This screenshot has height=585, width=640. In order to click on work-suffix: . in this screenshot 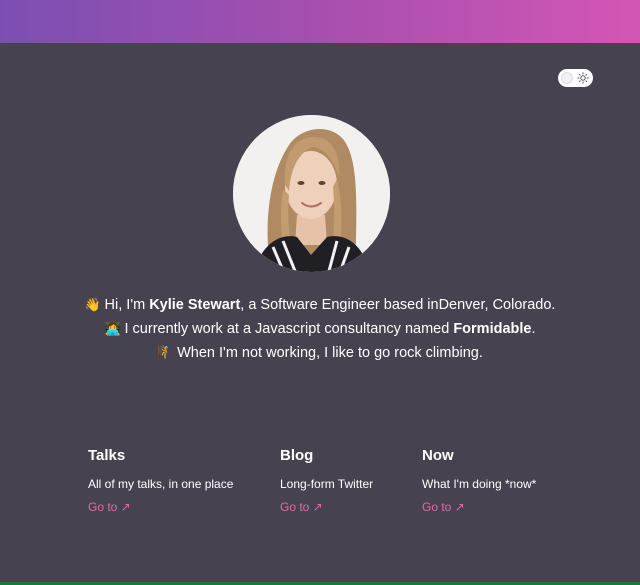, I will do `click(533, 329)`.